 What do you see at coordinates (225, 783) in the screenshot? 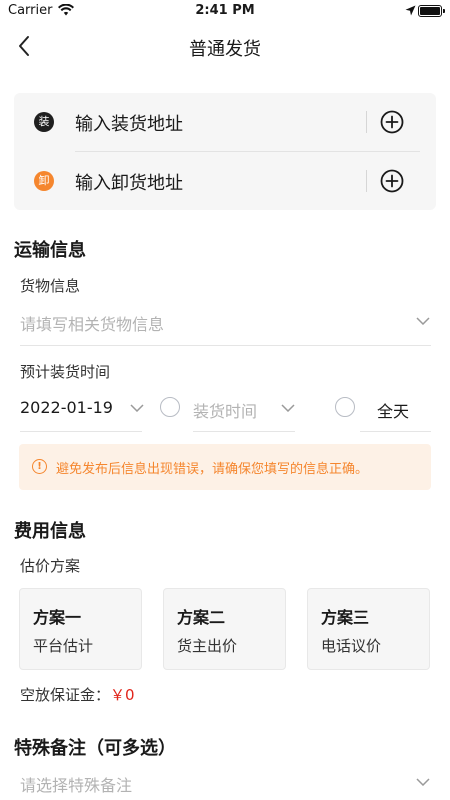
I see `remarks-select: 请选择特殊备注` at bounding box center [225, 783].